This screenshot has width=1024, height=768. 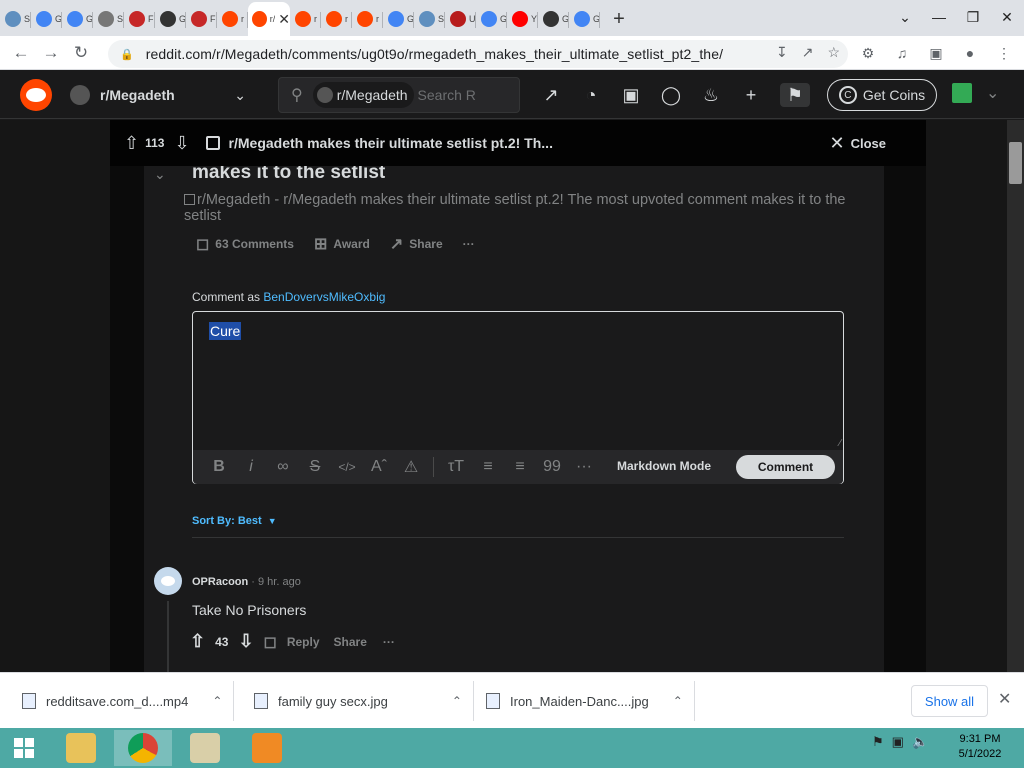 I want to click on browser-tab: r/✕, so click(x=269, y=19).